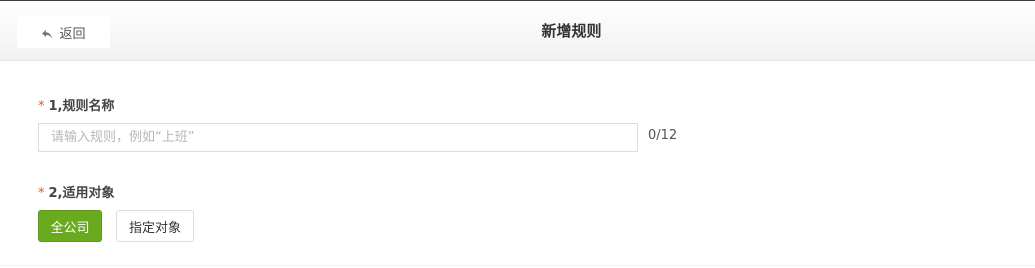  I want to click on whole-company-button: 全公司, so click(70, 226).